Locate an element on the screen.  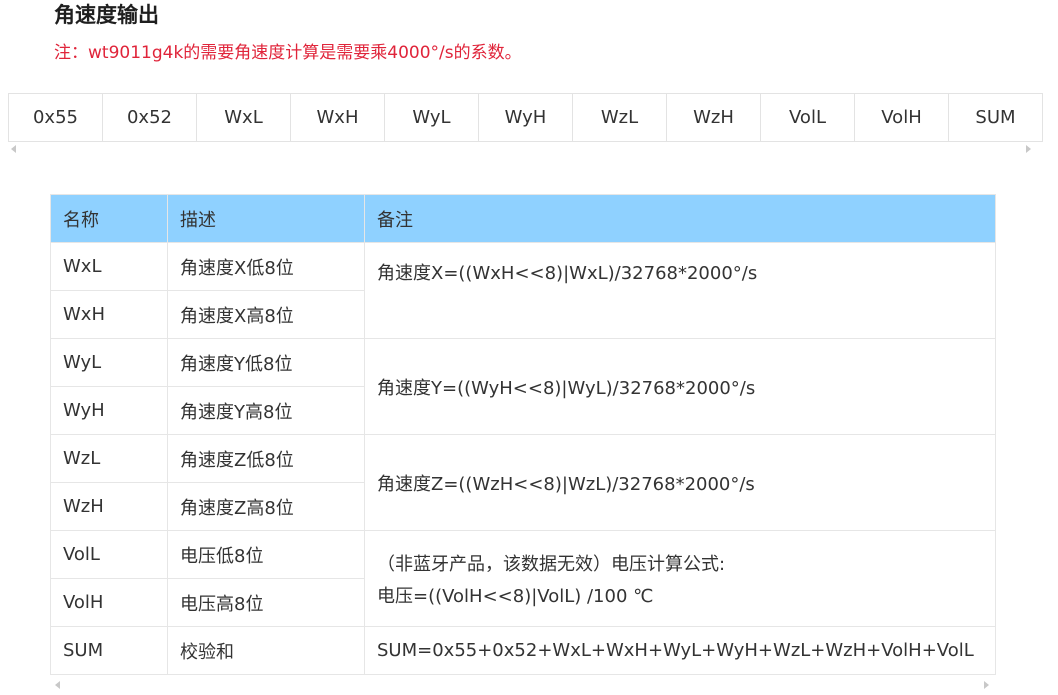
header-remark: 备注 is located at coordinates (680, 218).